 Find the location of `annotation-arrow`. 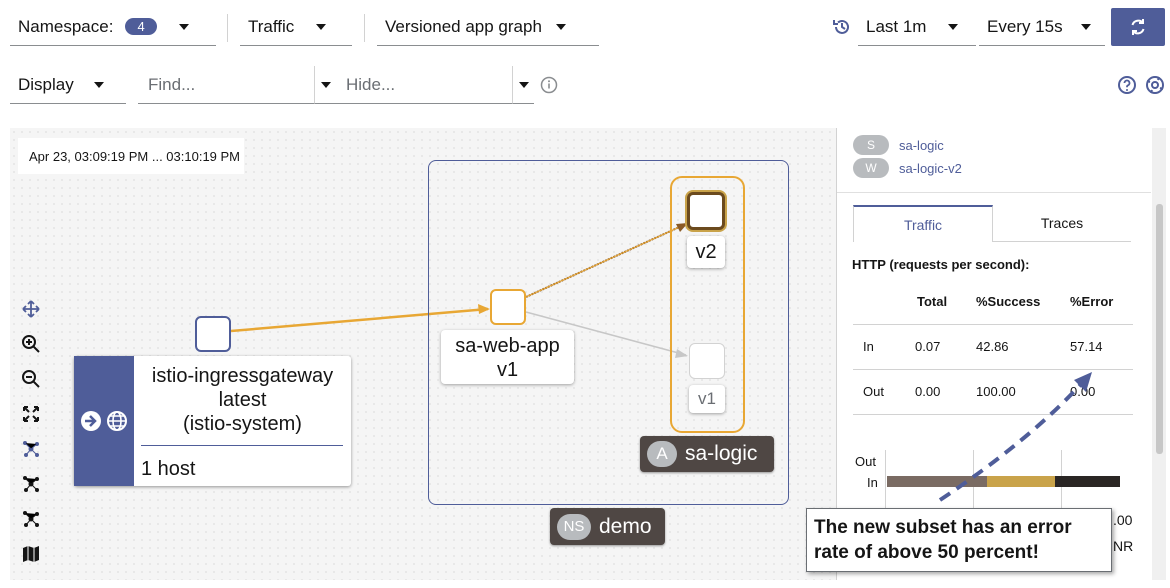

annotation-arrow is located at coordinates (1015, 437).